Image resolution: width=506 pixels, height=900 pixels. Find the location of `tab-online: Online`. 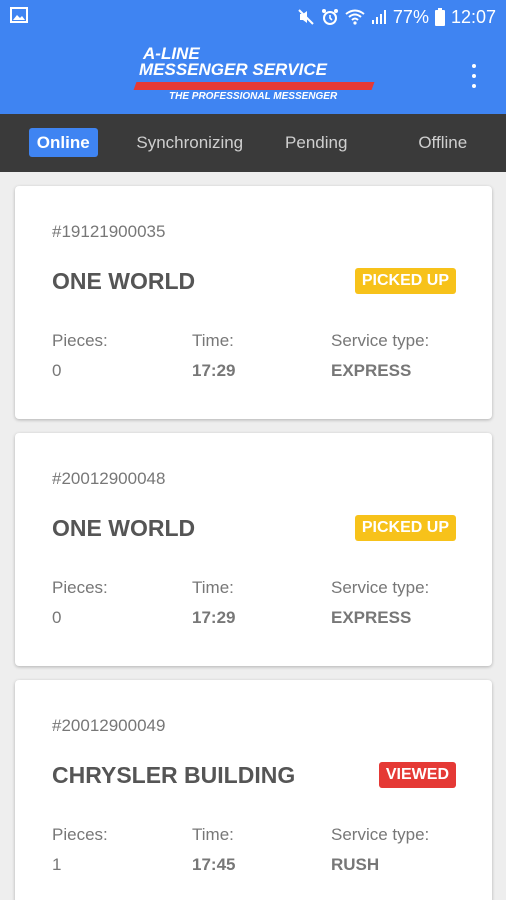

tab-online: Online is located at coordinates (63, 142).